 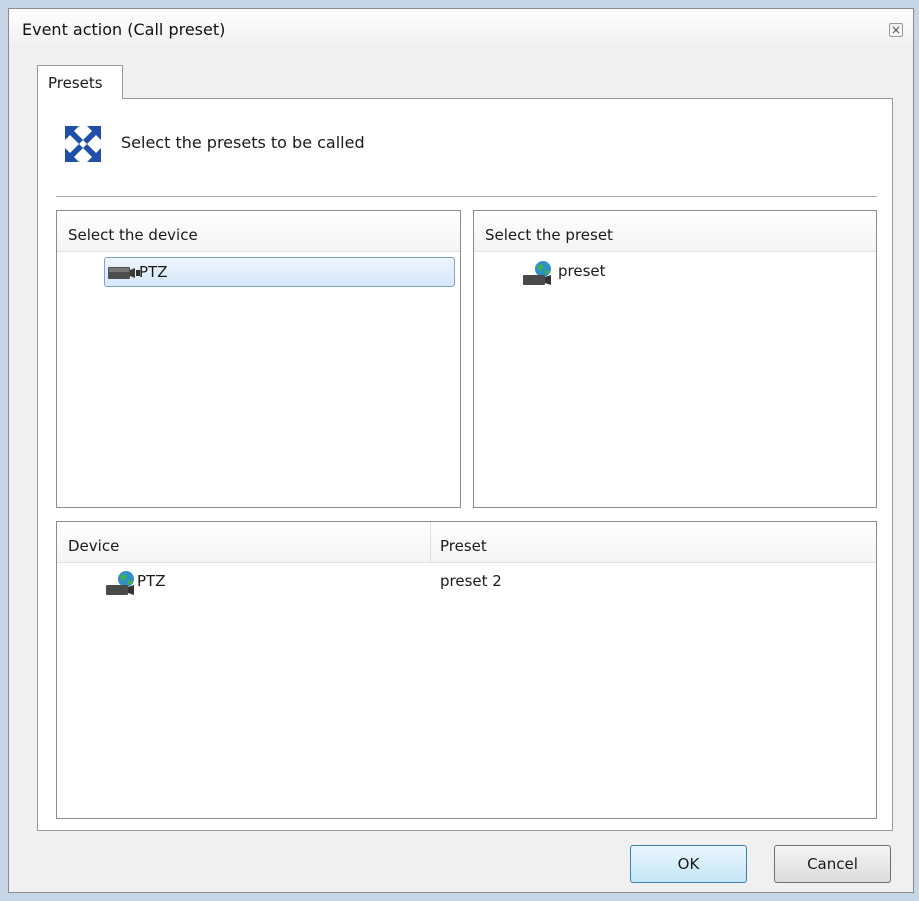 What do you see at coordinates (153, 272) in the screenshot?
I see `device-item-label: PTZ` at bounding box center [153, 272].